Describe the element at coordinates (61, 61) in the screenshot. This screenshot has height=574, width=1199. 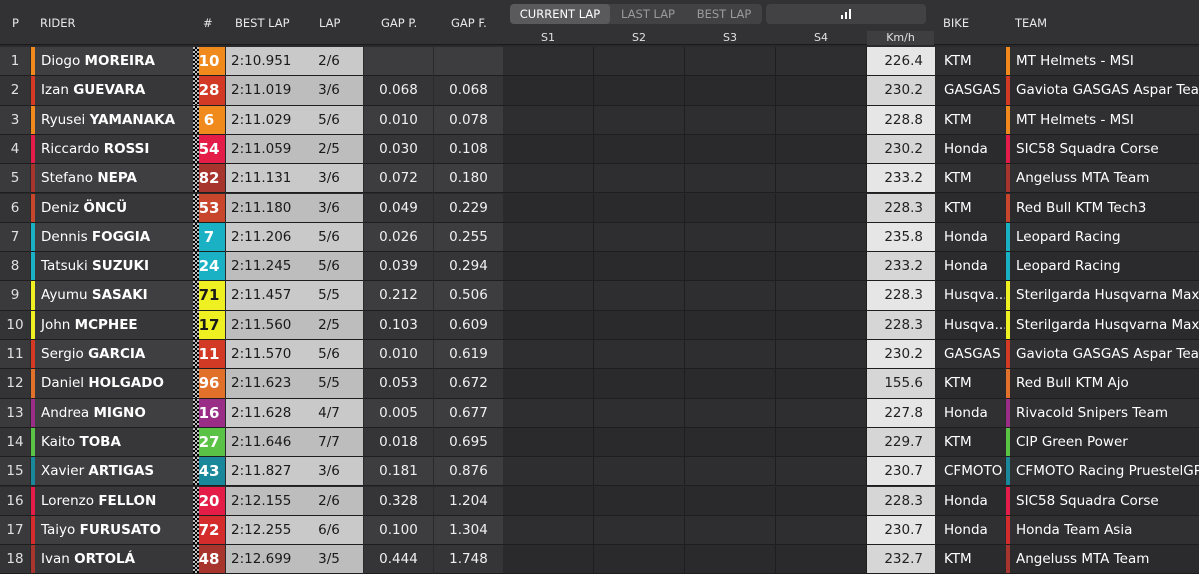
I see `rider-first-name: Diogo` at that location.